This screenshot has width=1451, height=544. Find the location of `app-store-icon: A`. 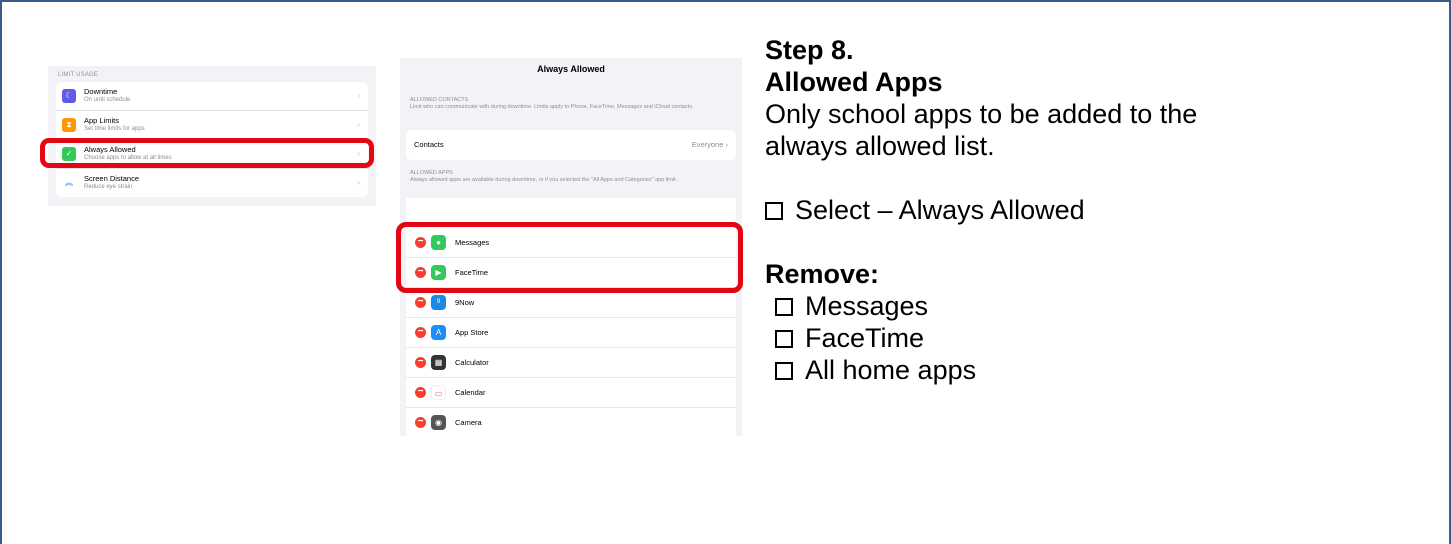

app-store-icon: A is located at coordinates (438, 332).